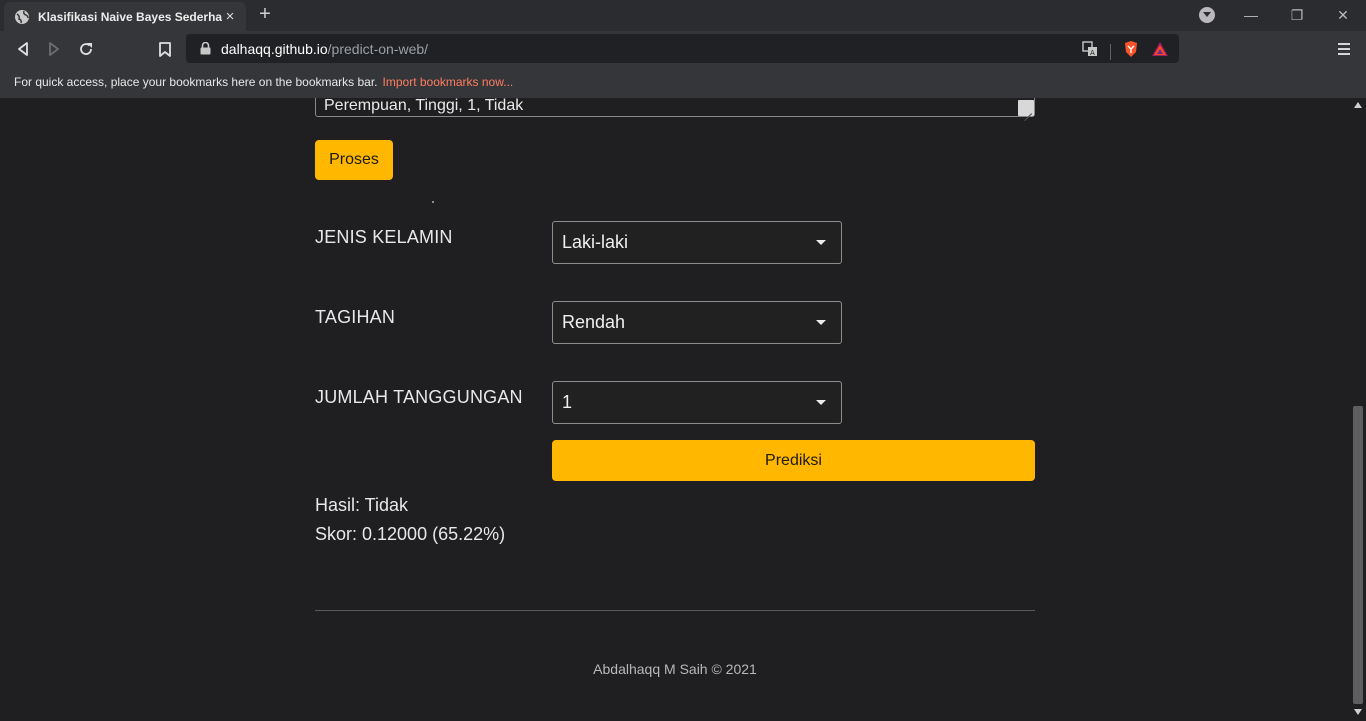  I want to click on label-jumlah-tanggungan: JUMLAH TANGGUNGAN, so click(419, 397).